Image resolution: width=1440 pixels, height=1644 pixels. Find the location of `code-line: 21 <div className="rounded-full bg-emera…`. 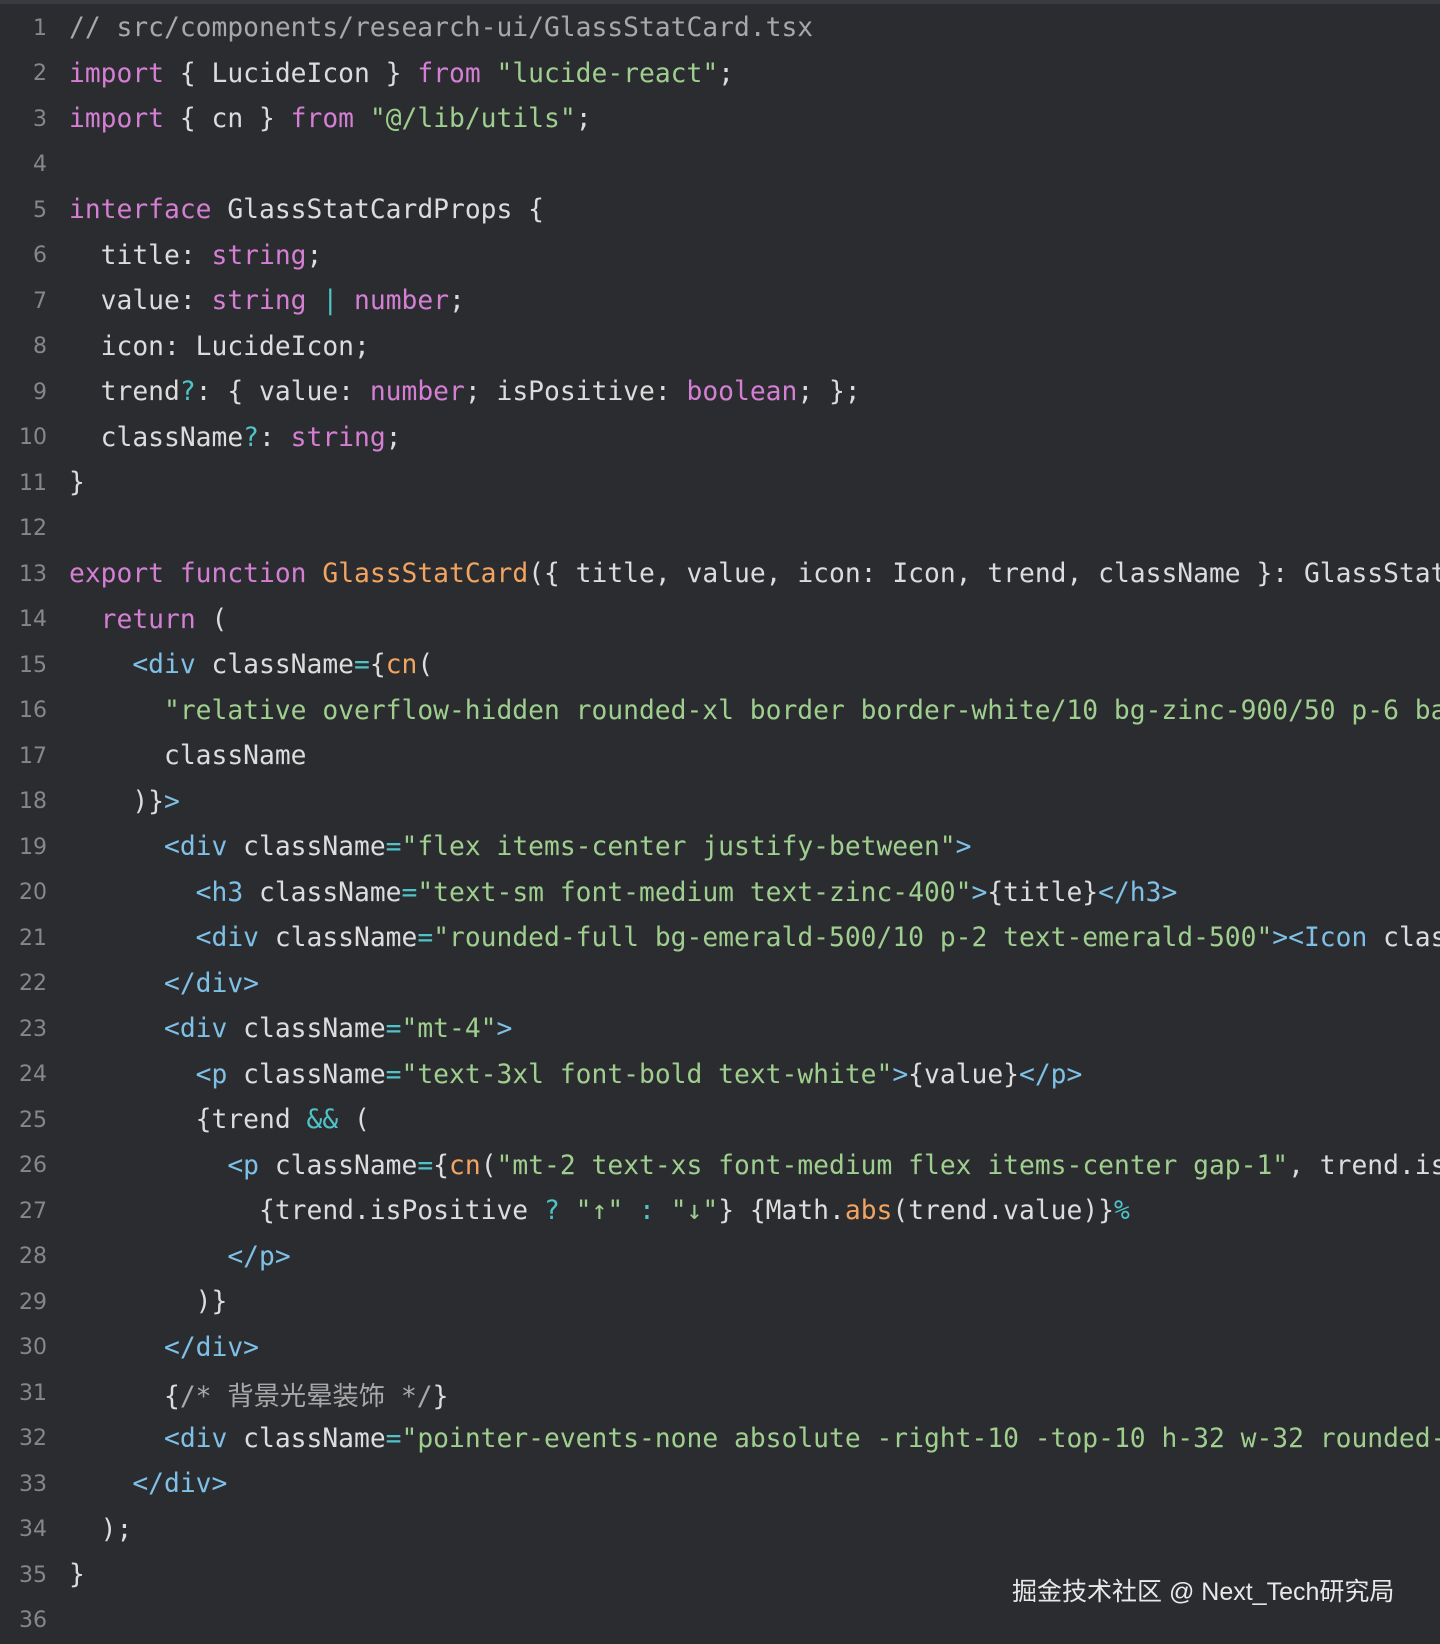

code-line: 21 <div className="rounded-full bg-emera… is located at coordinates (720, 938).